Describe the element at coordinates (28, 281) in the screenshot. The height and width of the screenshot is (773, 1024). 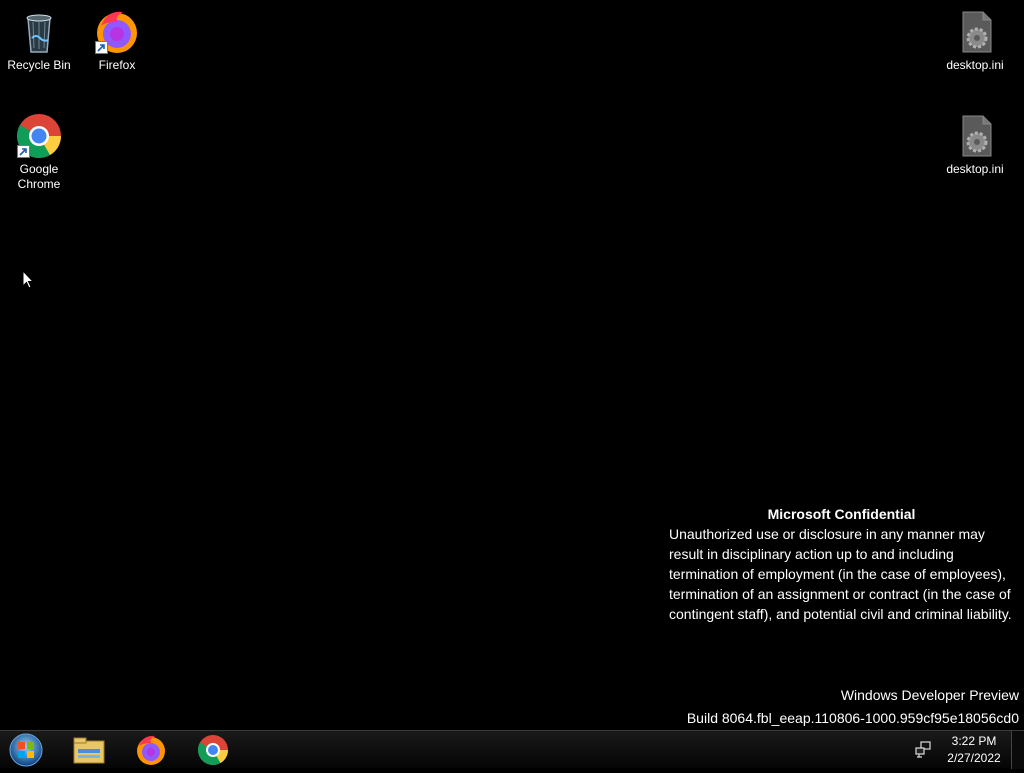
I see `mouse-cursor-icon` at that location.